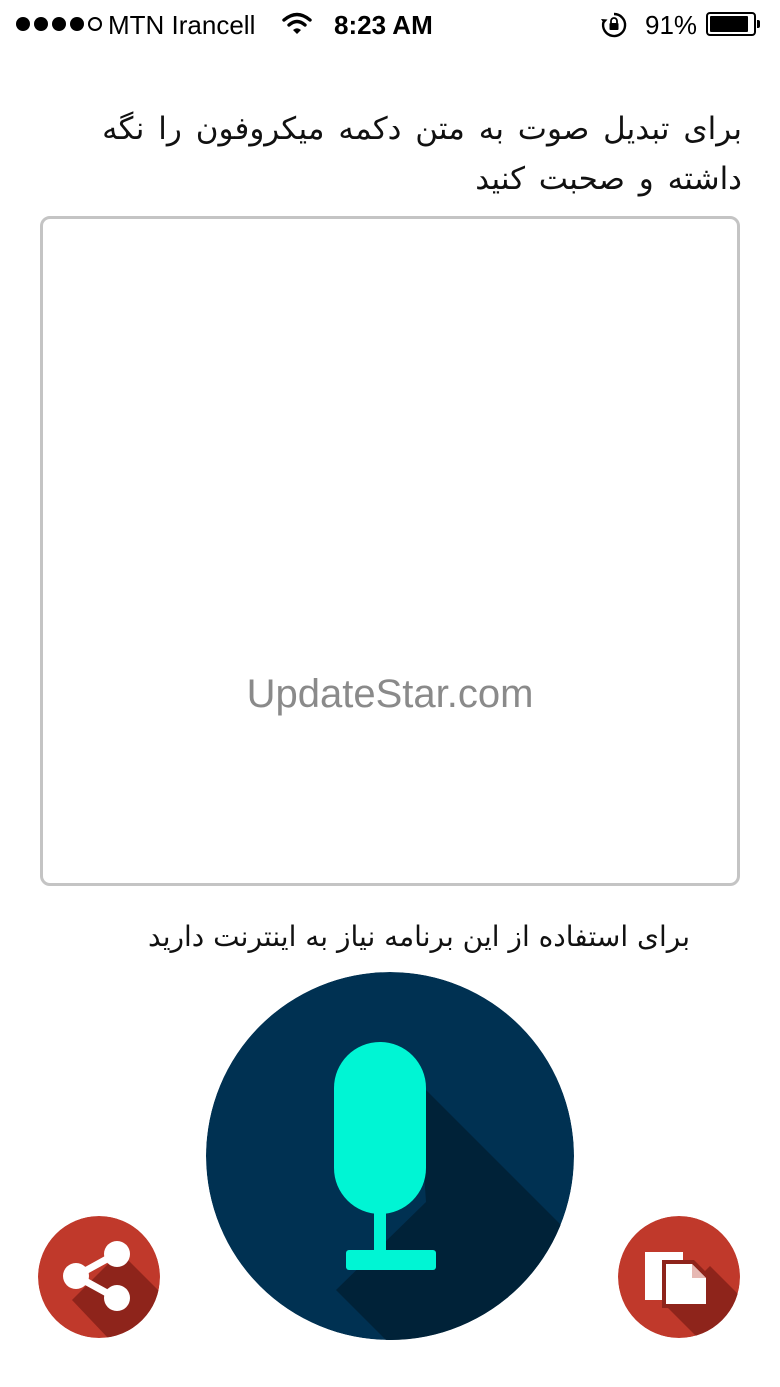 The width and height of the screenshot is (780, 1387). I want to click on share-icon, so click(99, 1277).